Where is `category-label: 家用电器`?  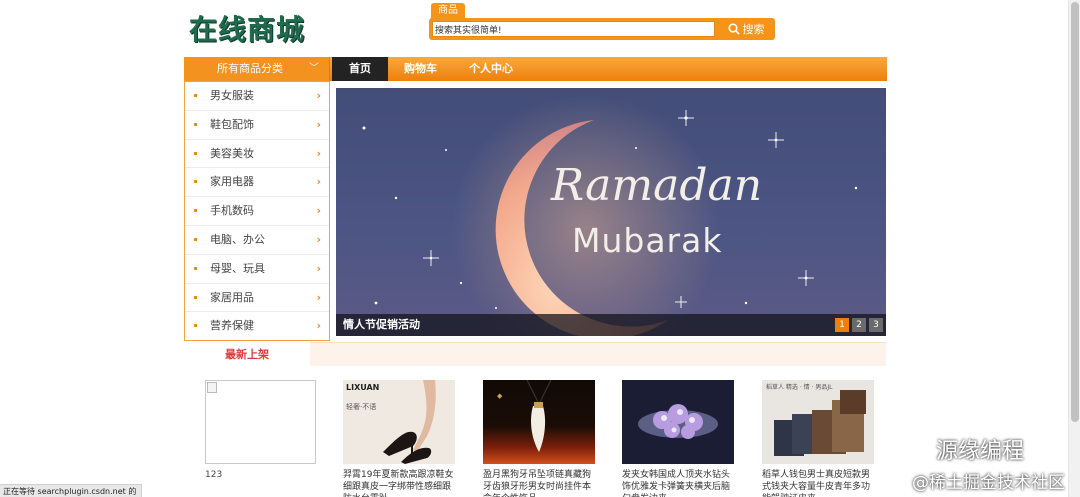
category-label: 家用电器 is located at coordinates (232, 182).